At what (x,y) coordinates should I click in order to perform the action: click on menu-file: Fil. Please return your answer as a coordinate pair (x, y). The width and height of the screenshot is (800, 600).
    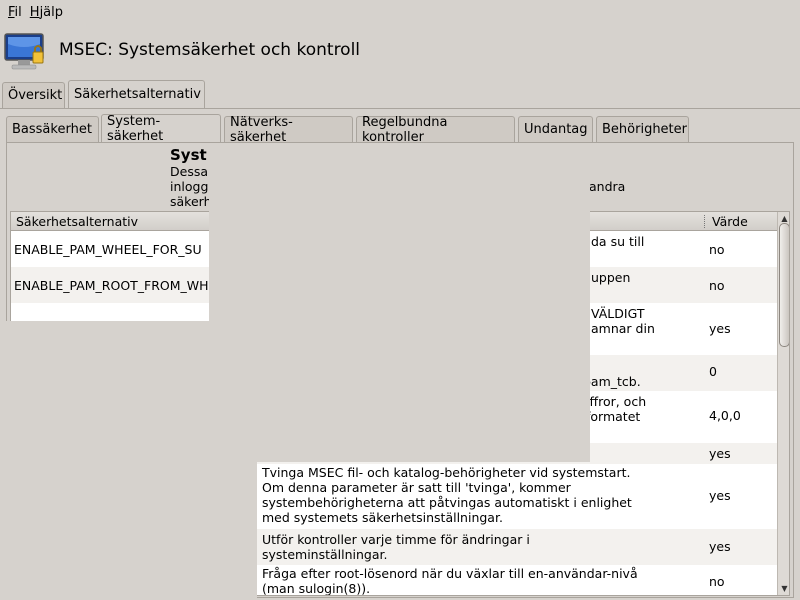
    Looking at the image, I should click on (15, 12).